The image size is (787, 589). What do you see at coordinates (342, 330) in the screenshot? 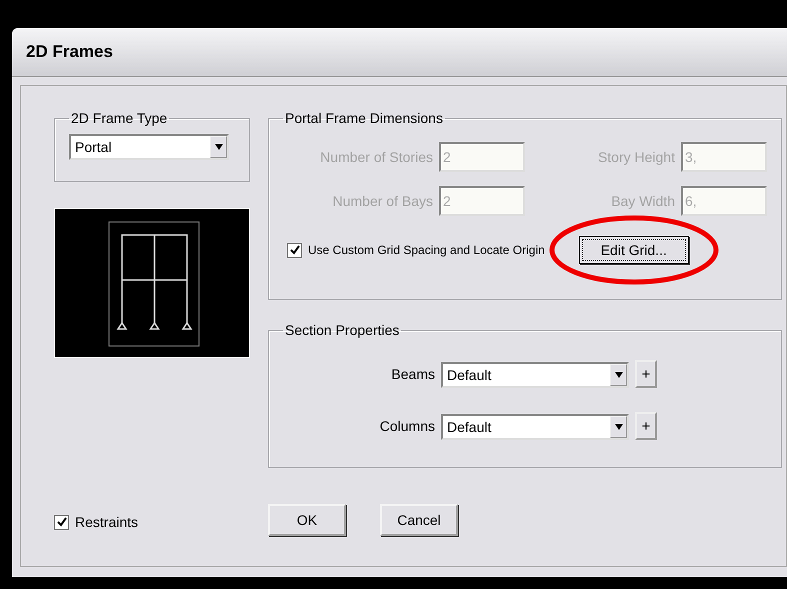
I see `group-title: Section Properties` at bounding box center [342, 330].